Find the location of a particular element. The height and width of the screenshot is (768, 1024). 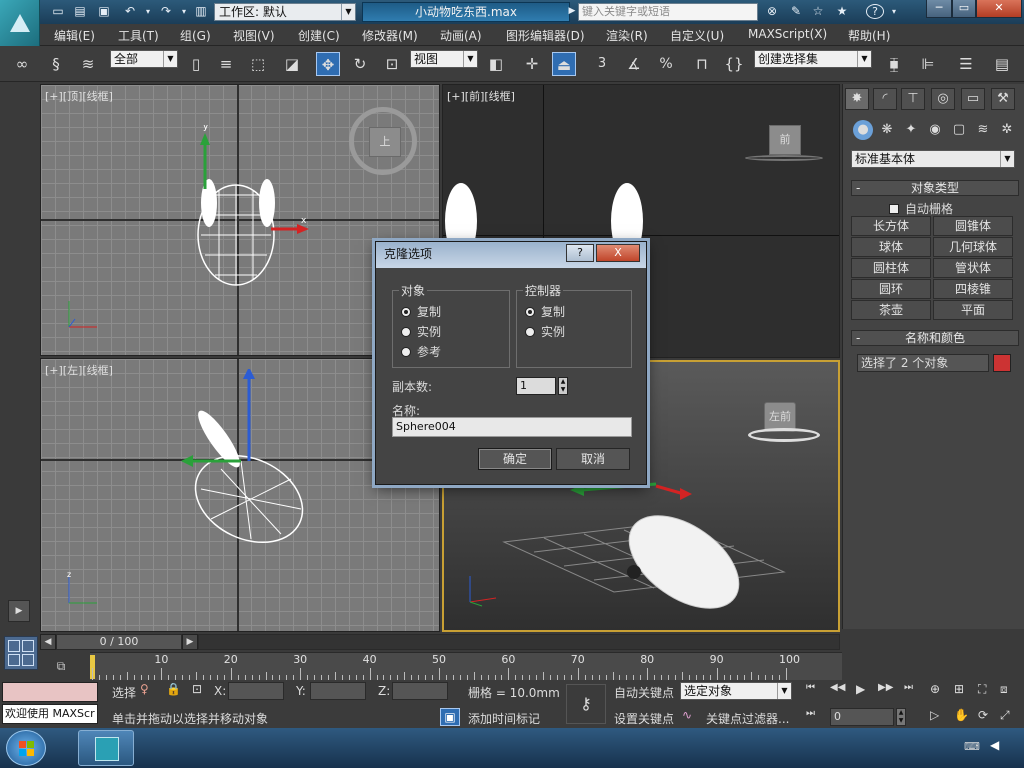

isolate-icon: ♀ is located at coordinates (148, 691).